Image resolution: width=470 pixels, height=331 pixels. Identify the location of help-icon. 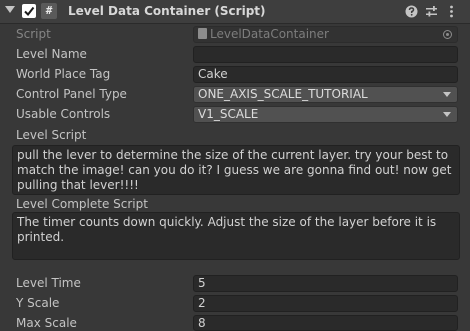
(411, 11).